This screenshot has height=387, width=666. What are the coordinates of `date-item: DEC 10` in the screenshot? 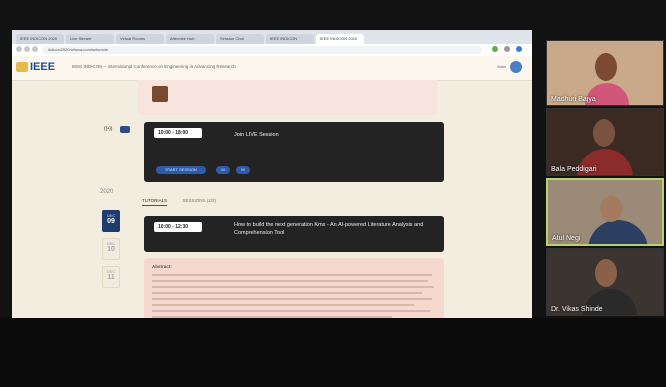 It's located at (111, 249).